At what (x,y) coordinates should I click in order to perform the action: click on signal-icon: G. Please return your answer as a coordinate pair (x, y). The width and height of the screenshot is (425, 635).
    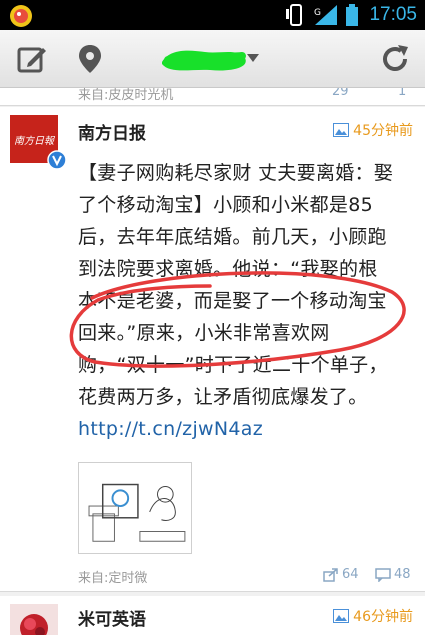
    Looking at the image, I should click on (326, 15).